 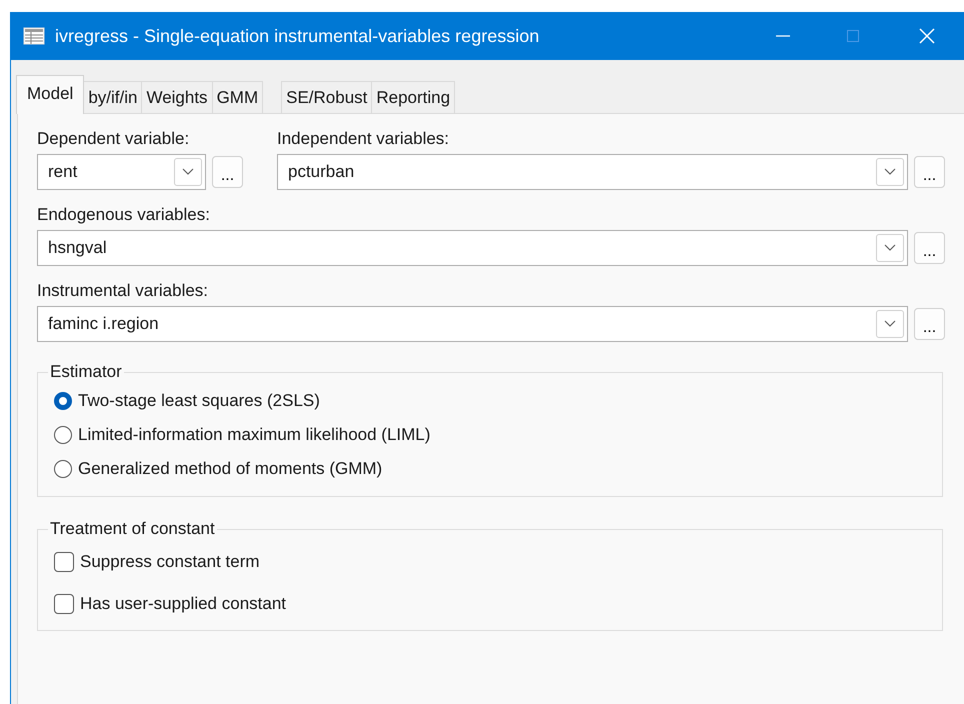 What do you see at coordinates (124, 215) in the screenshot?
I see `field-label: Endogenous variables:` at bounding box center [124, 215].